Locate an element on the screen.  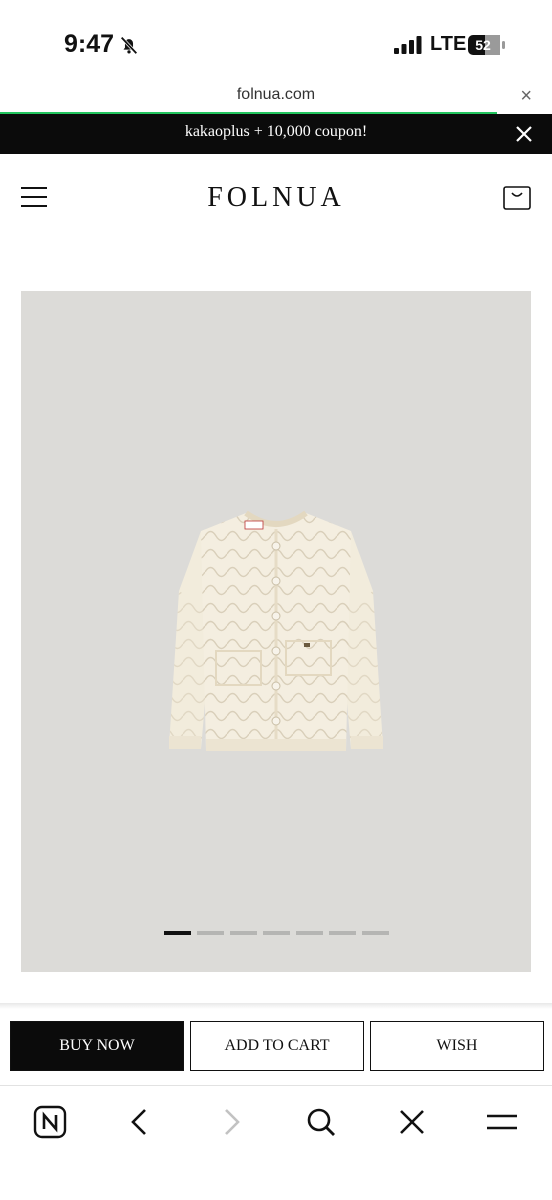
promo-banner: kakaoplus + 10,000 coupon! is located at coordinates (276, 134).